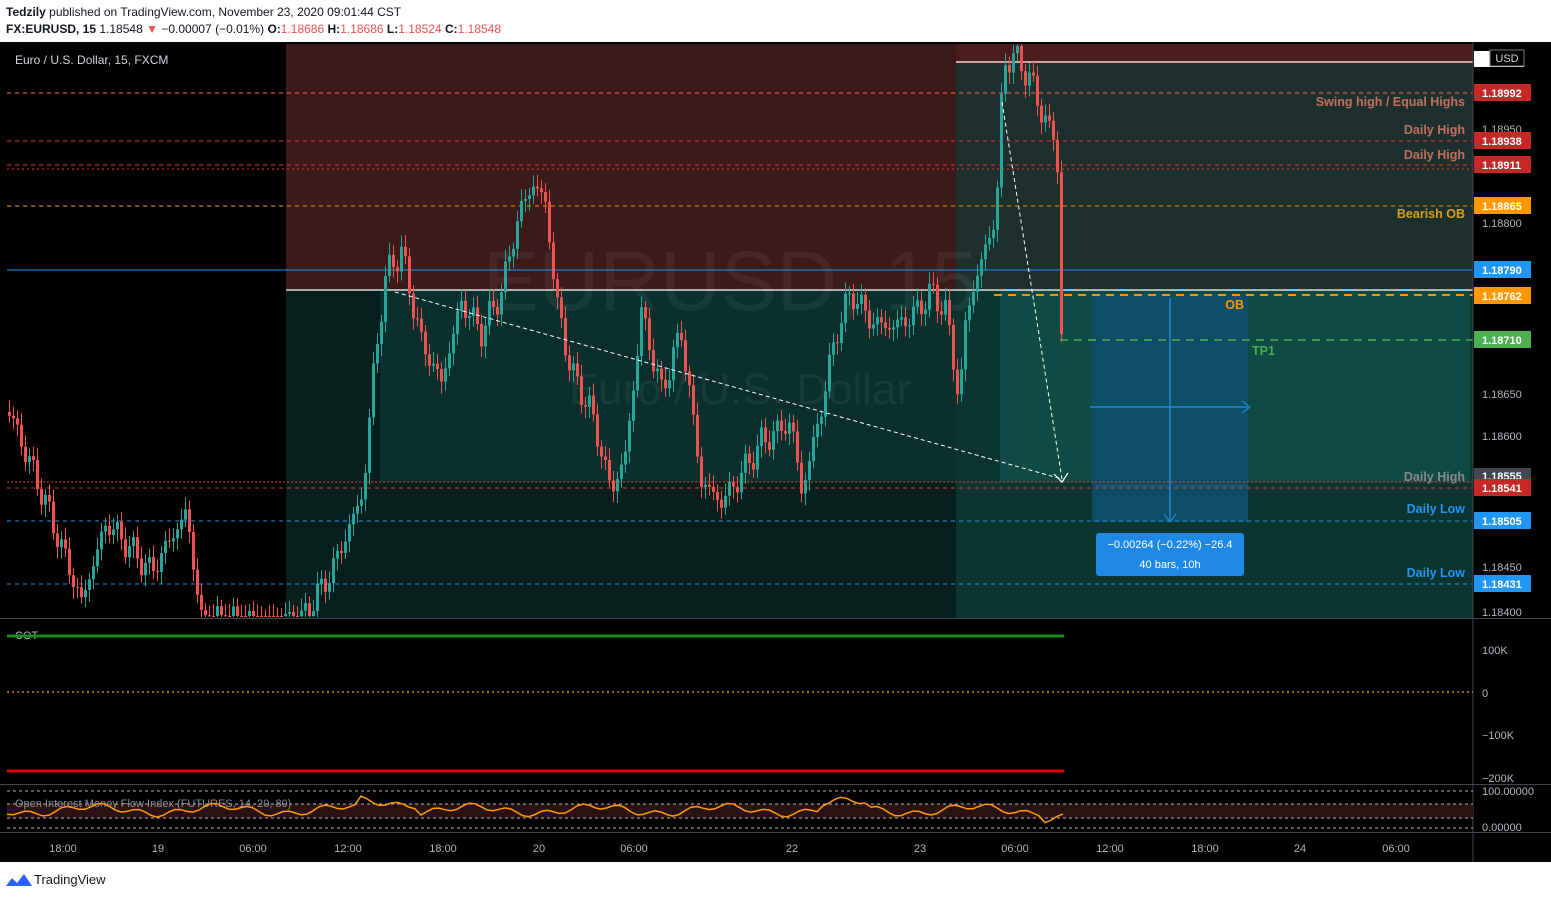  Describe the element at coordinates (1502, 828) in the screenshot. I see `oimfi-tick-2: 0.00000` at that location.